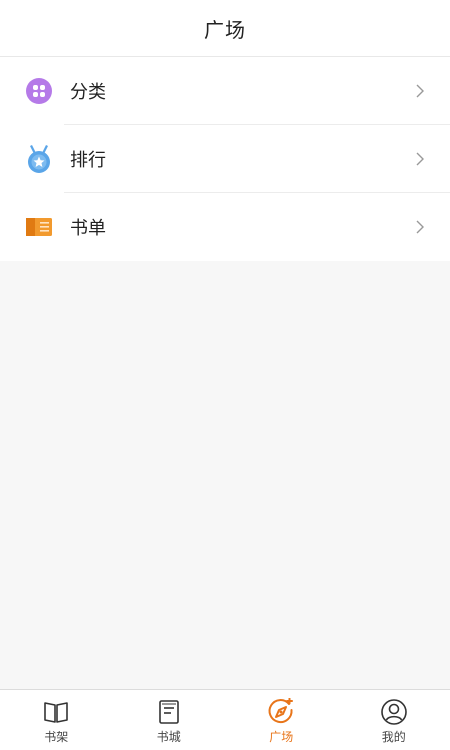 The height and width of the screenshot is (750, 450). What do you see at coordinates (39, 159) in the screenshot?
I see `ranking-medal-icon` at bounding box center [39, 159].